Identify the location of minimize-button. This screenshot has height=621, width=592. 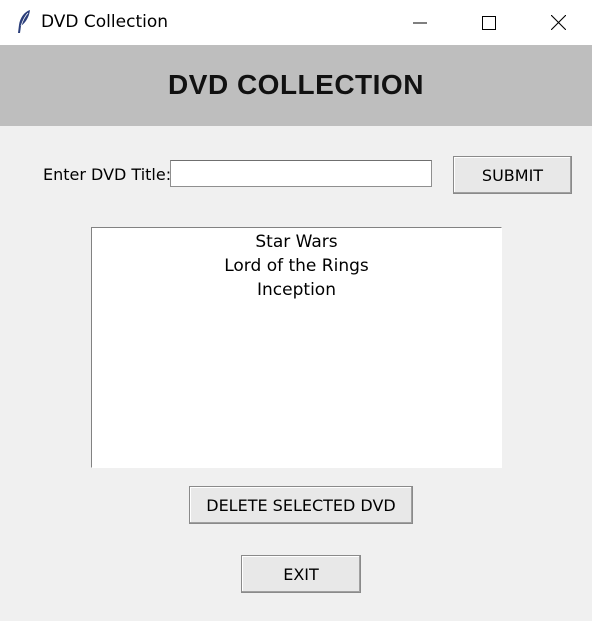
(420, 22).